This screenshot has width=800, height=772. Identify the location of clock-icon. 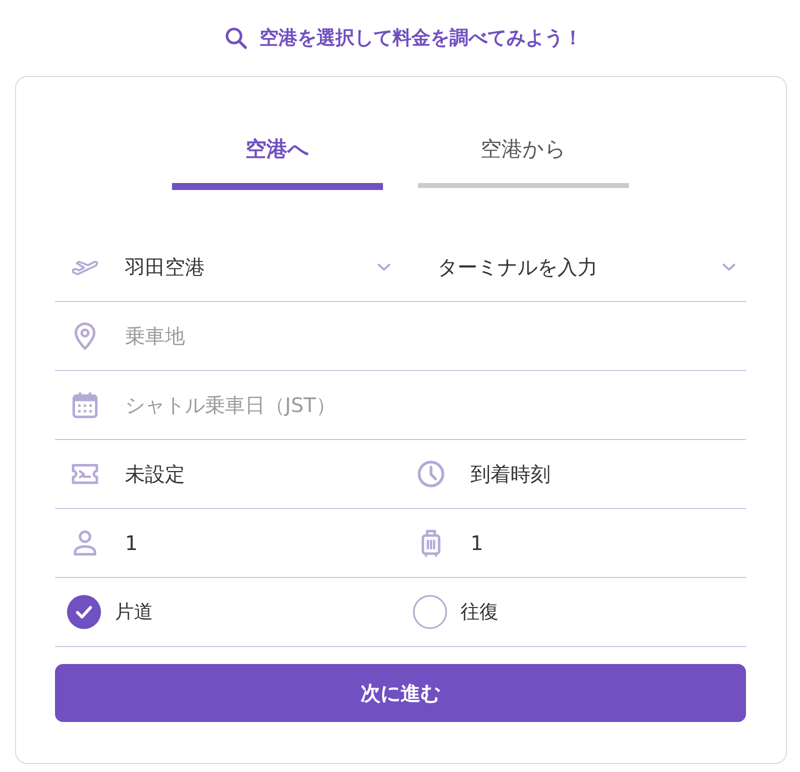
(431, 474).